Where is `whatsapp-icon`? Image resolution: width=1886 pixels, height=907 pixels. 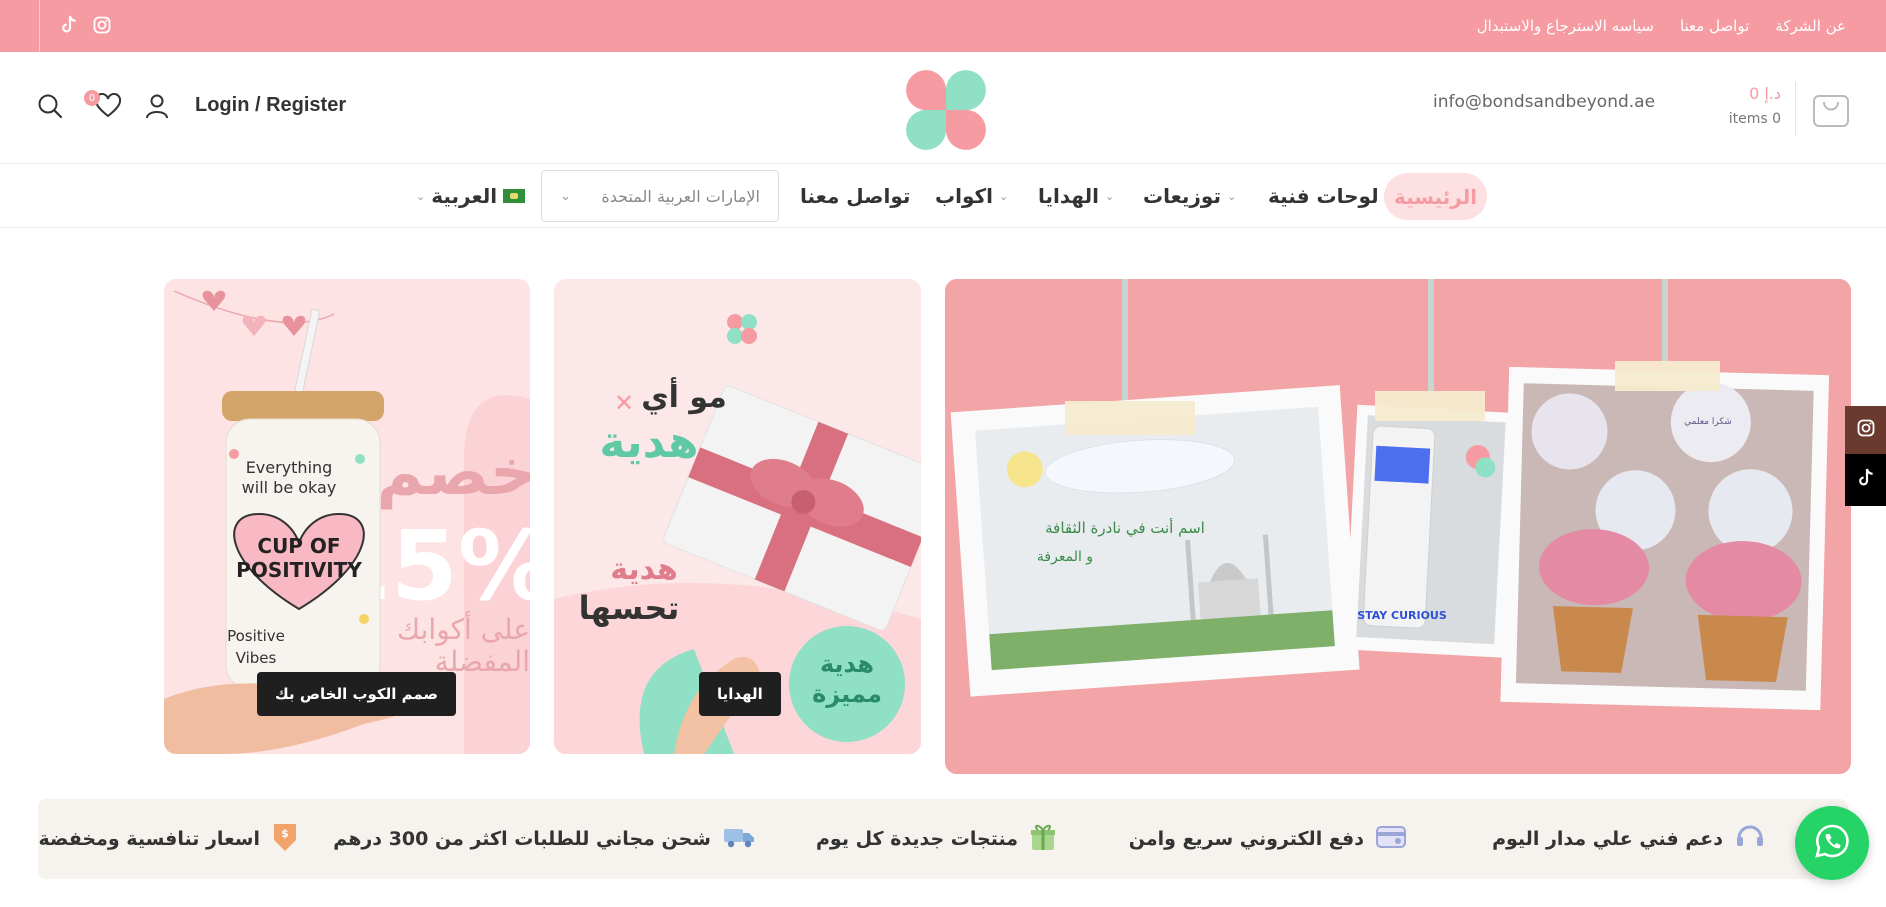 whatsapp-icon is located at coordinates (1832, 843).